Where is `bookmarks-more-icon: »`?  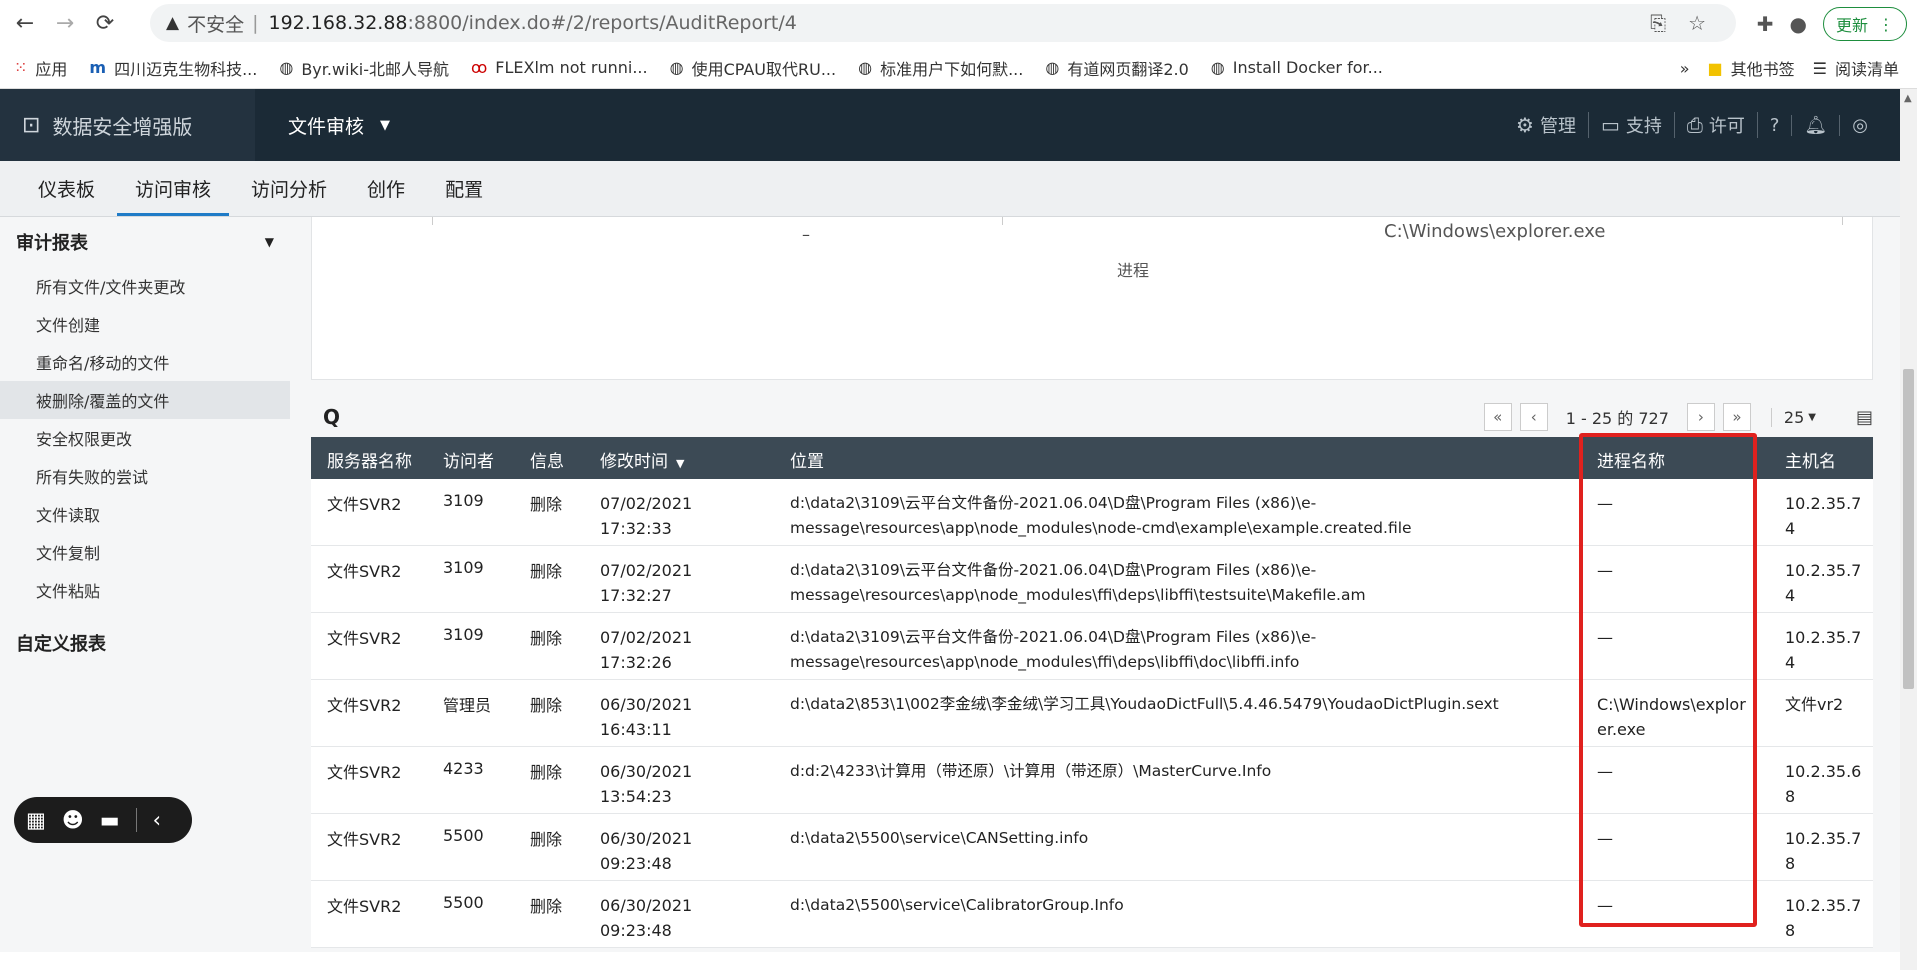
bookmarks-more-icon: » is located at coordinates (1685, 68).